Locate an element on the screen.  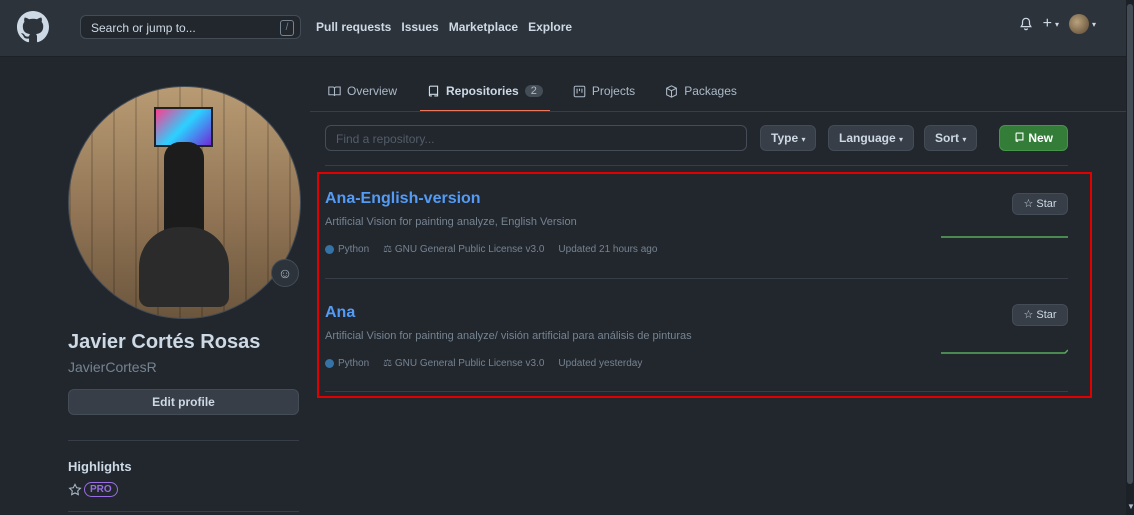
github-logo-icon is located at coordinates (33, 27).